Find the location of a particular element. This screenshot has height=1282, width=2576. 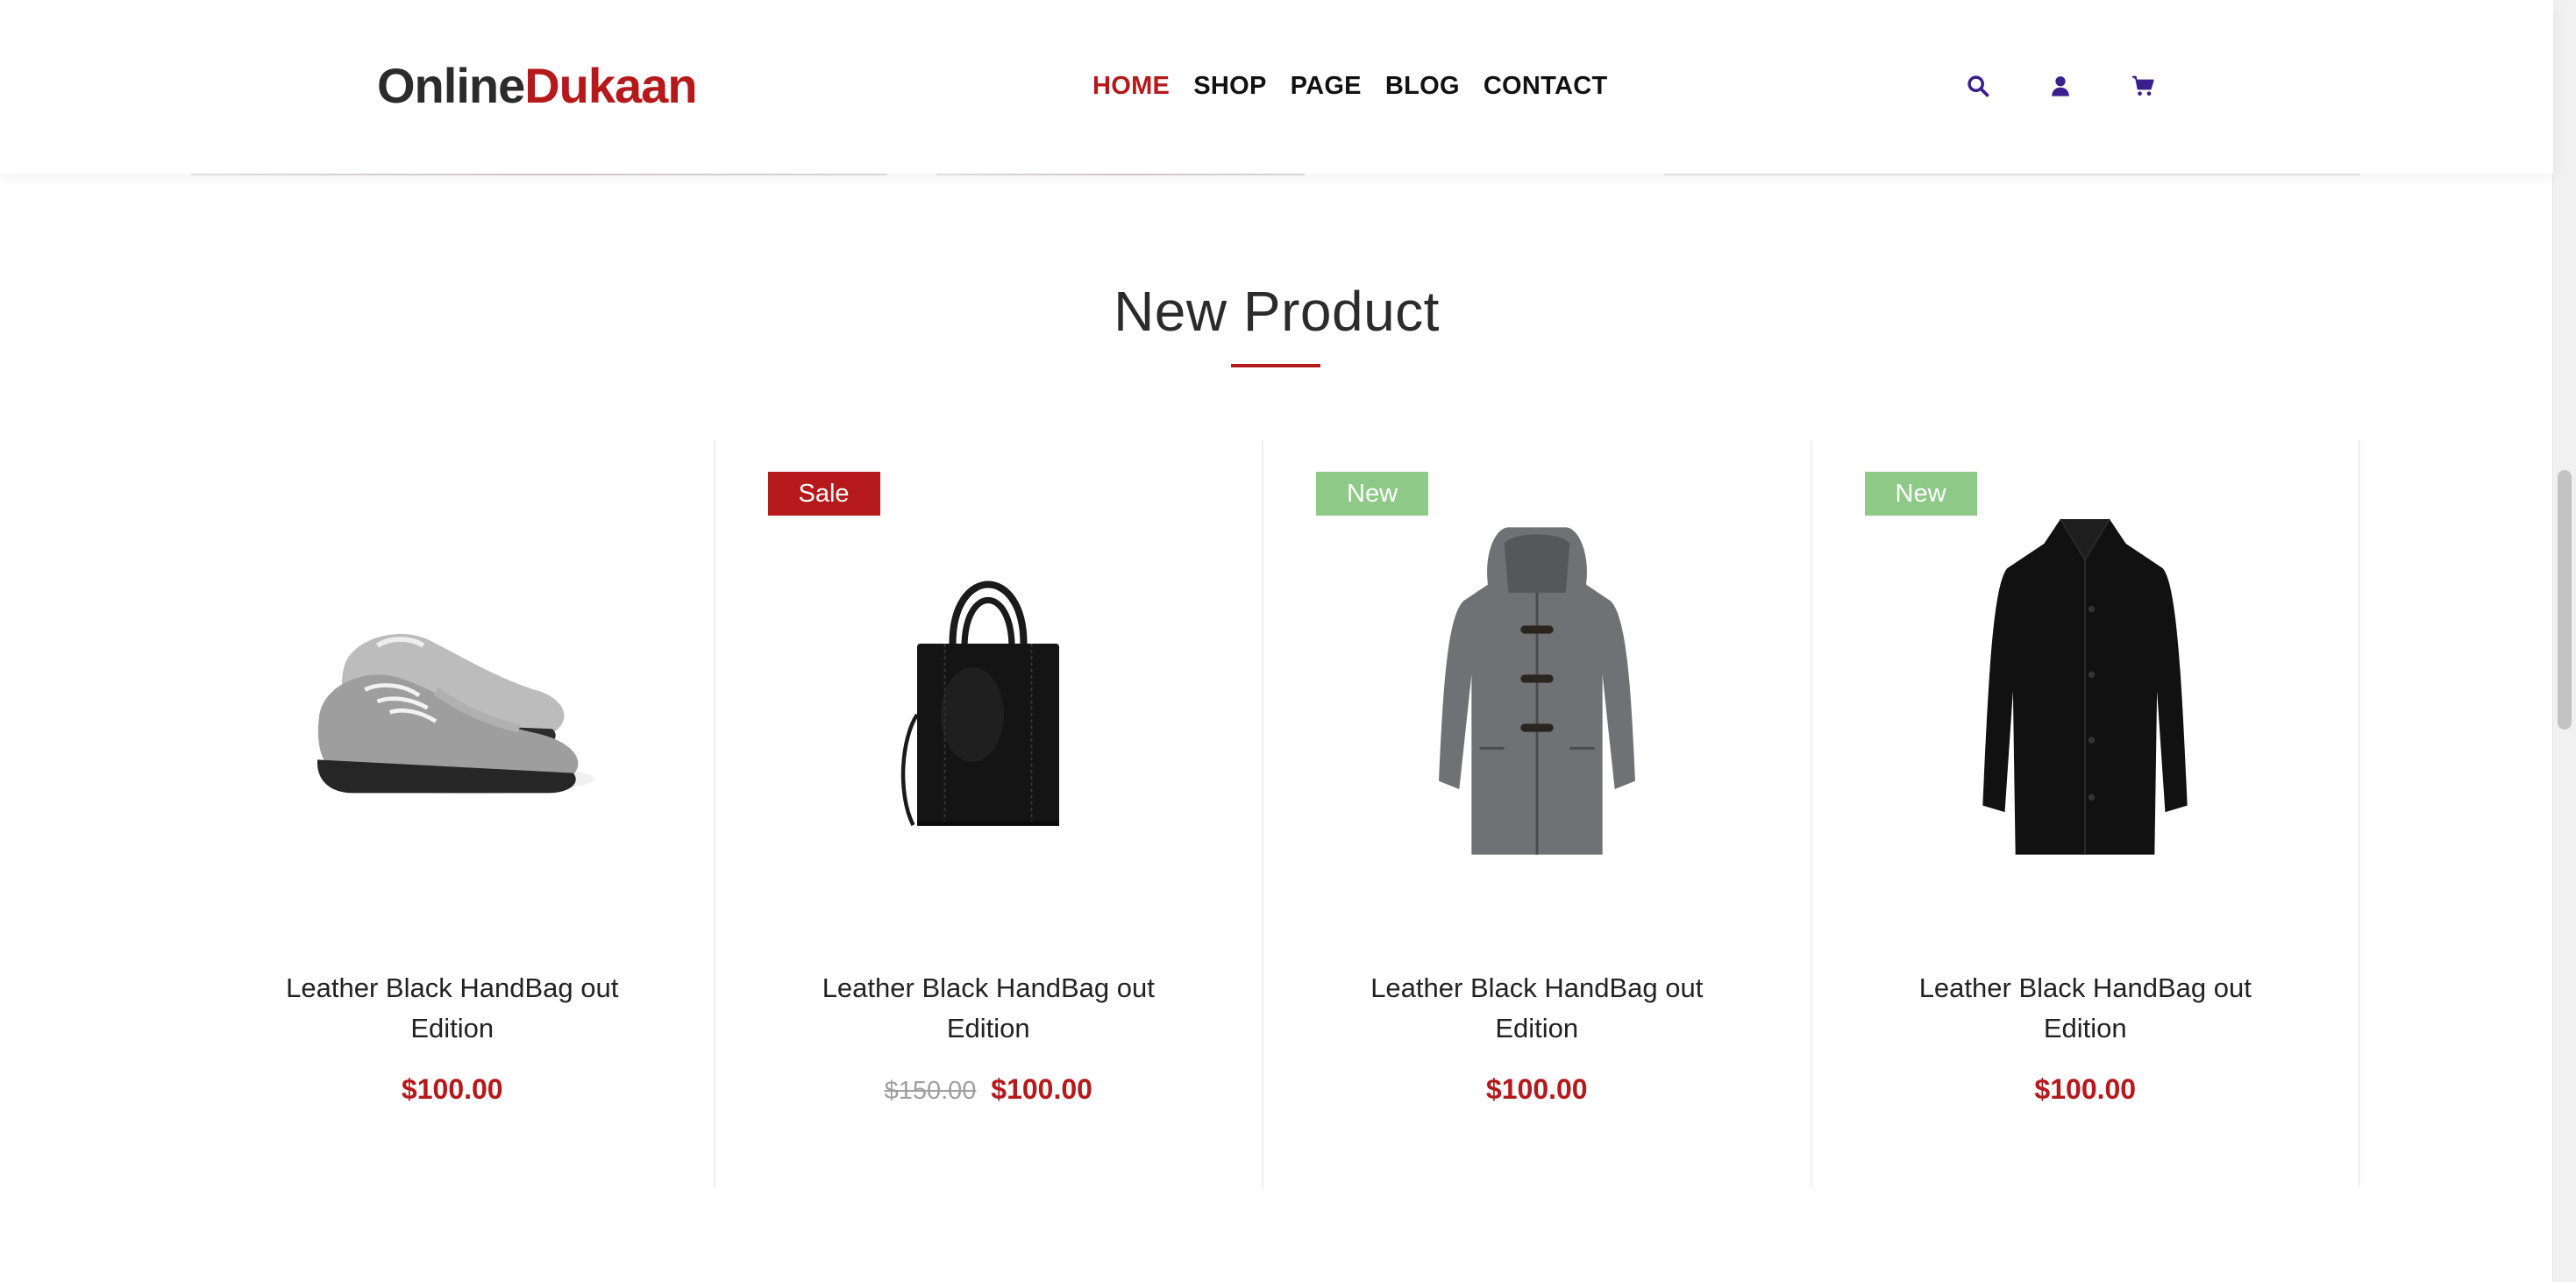

section-title: New Product is located at coordinates (1277, 311).